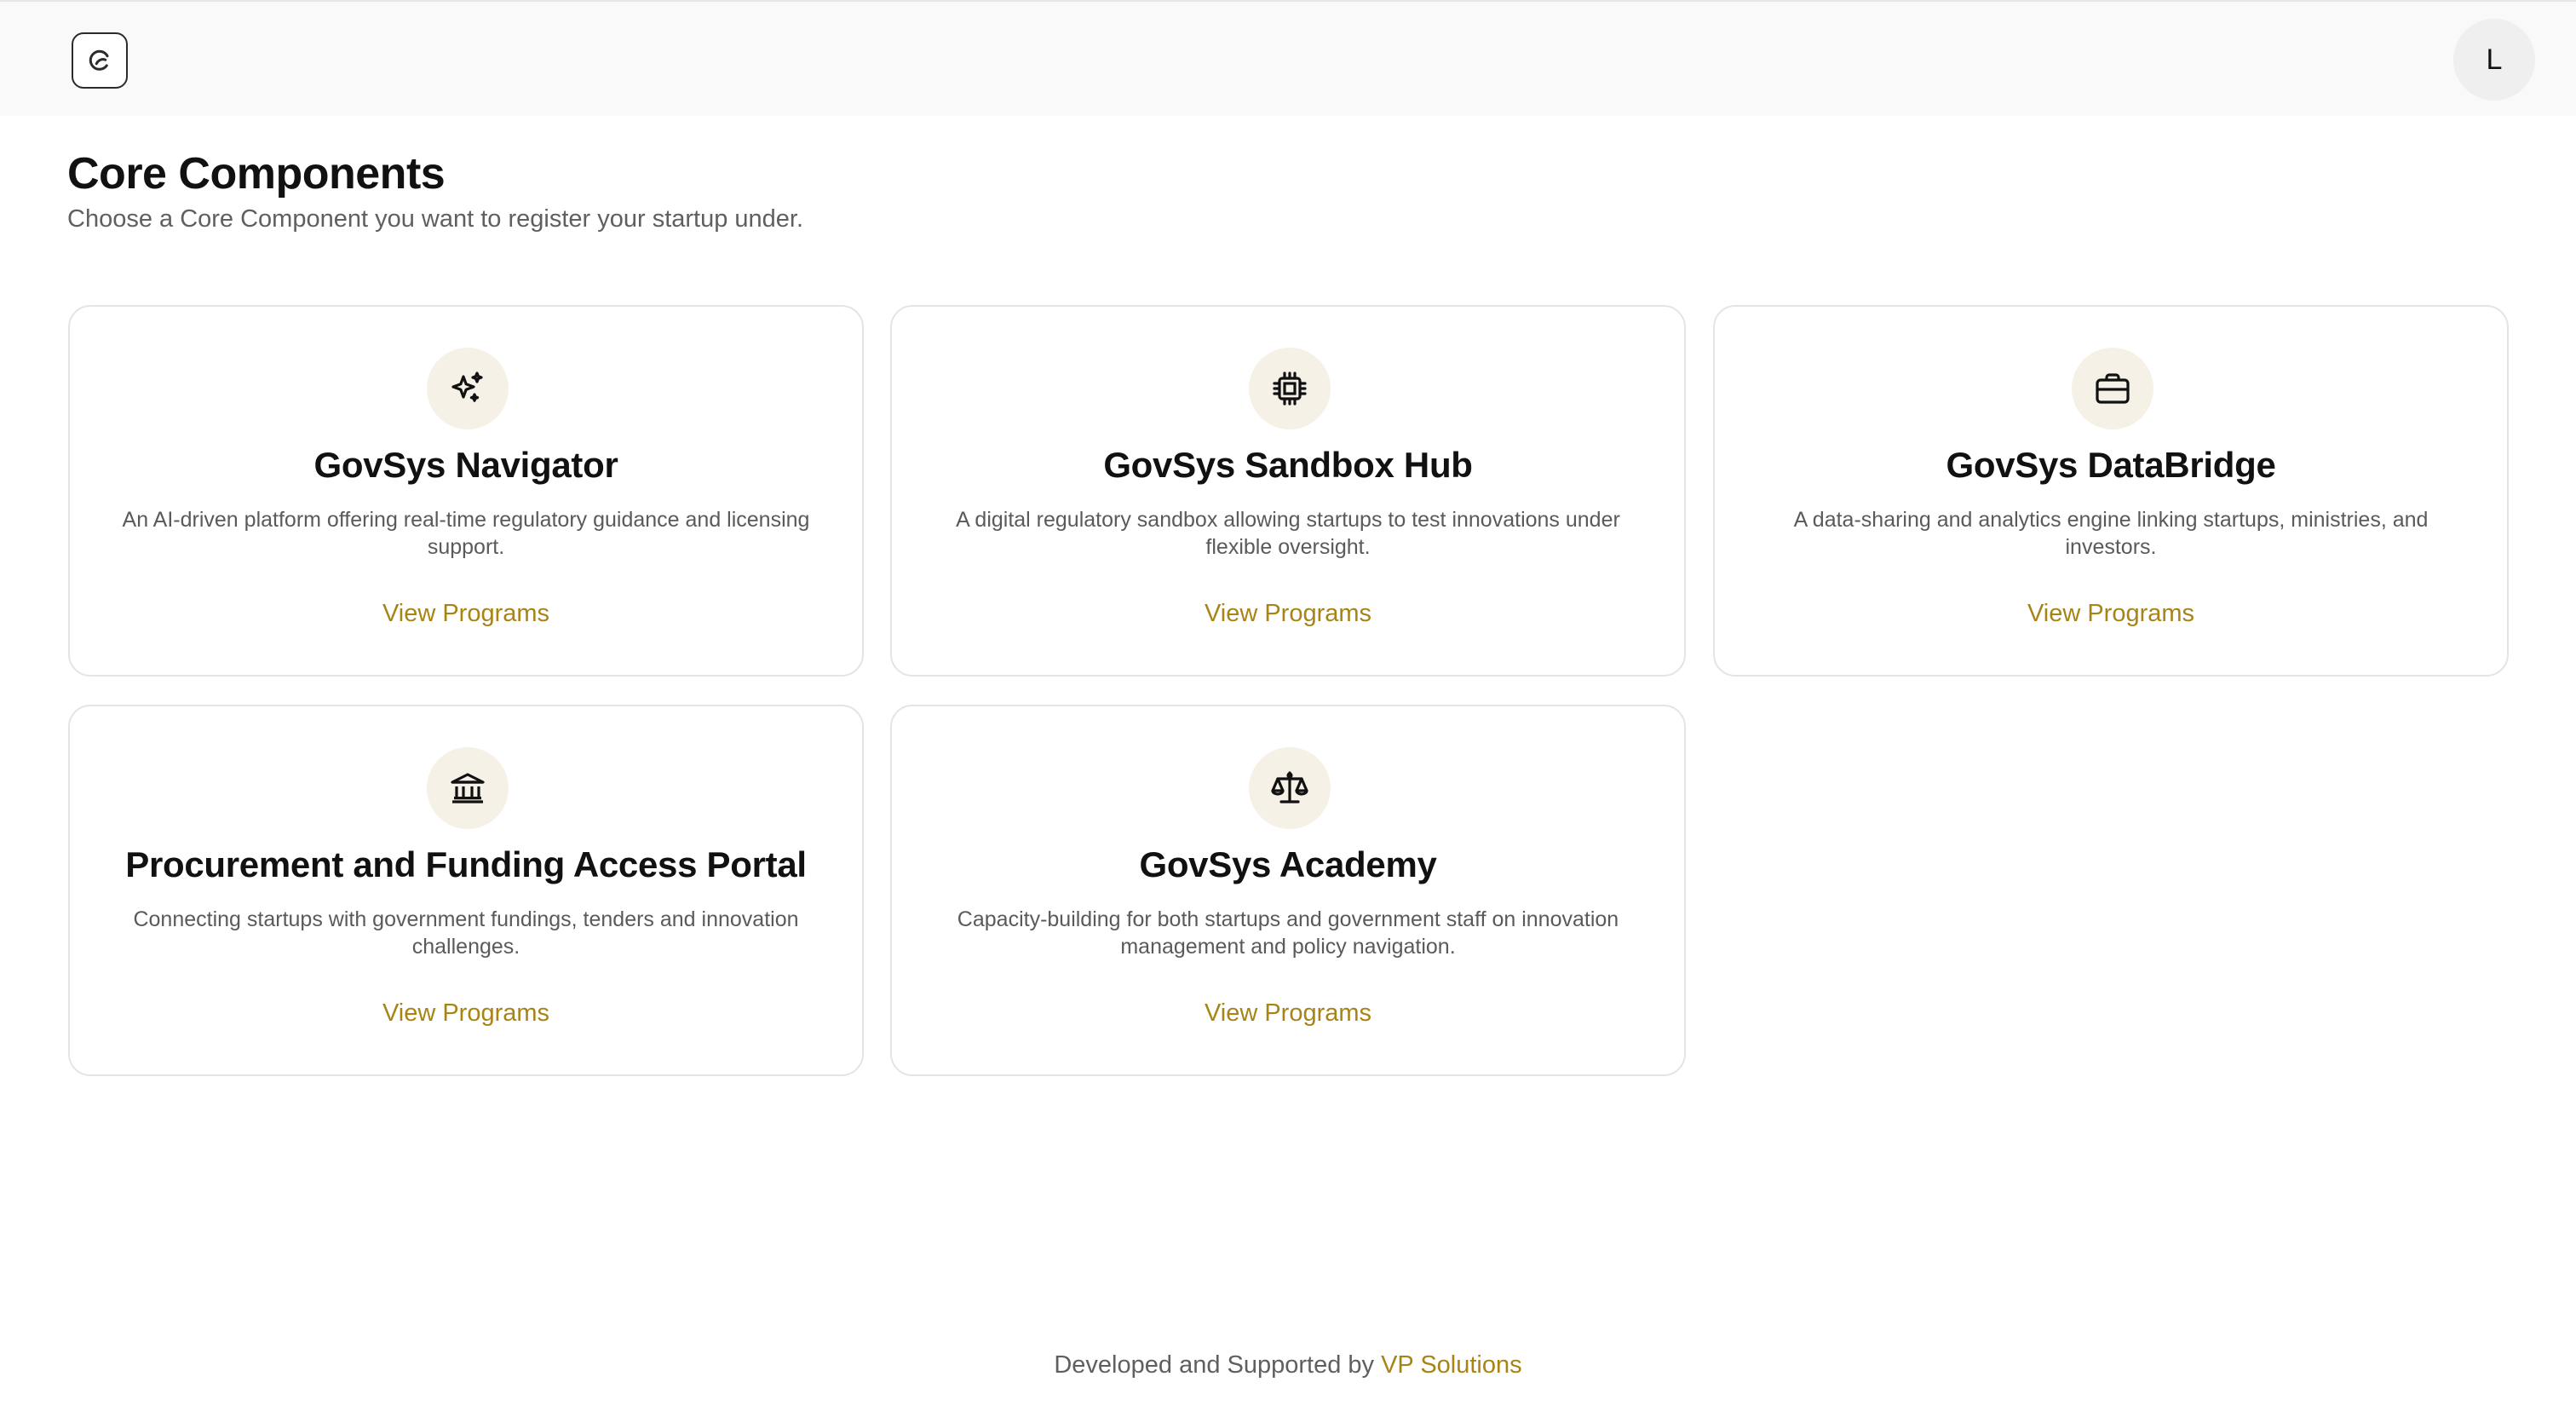  Describe the element at coordinates (468, 788) in the screenshot. I see `bank-building-icon` at that location.